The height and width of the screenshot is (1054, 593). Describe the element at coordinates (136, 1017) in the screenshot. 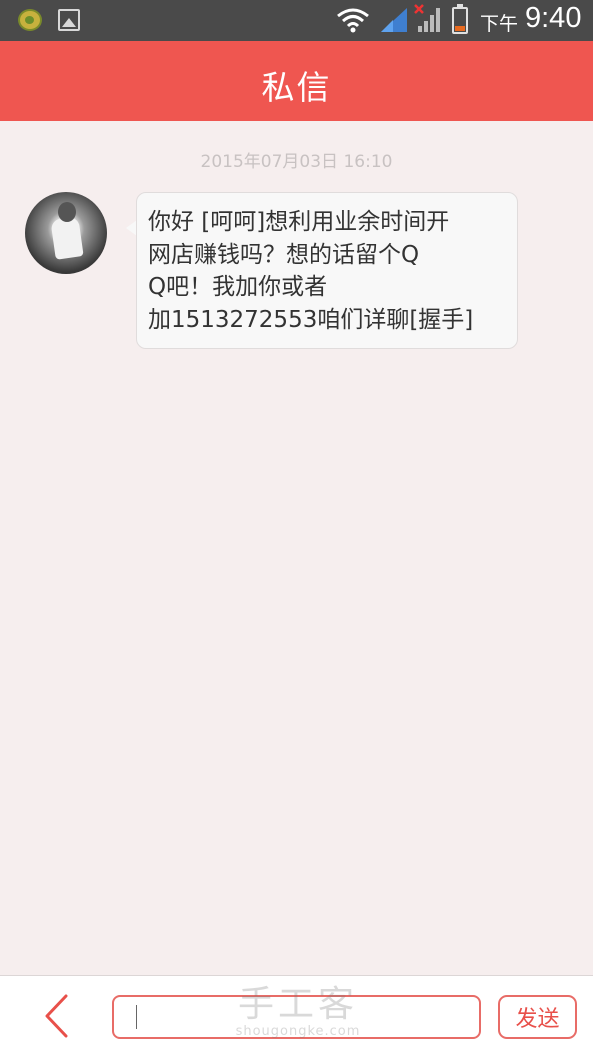

I see `text-cursor` at that location.